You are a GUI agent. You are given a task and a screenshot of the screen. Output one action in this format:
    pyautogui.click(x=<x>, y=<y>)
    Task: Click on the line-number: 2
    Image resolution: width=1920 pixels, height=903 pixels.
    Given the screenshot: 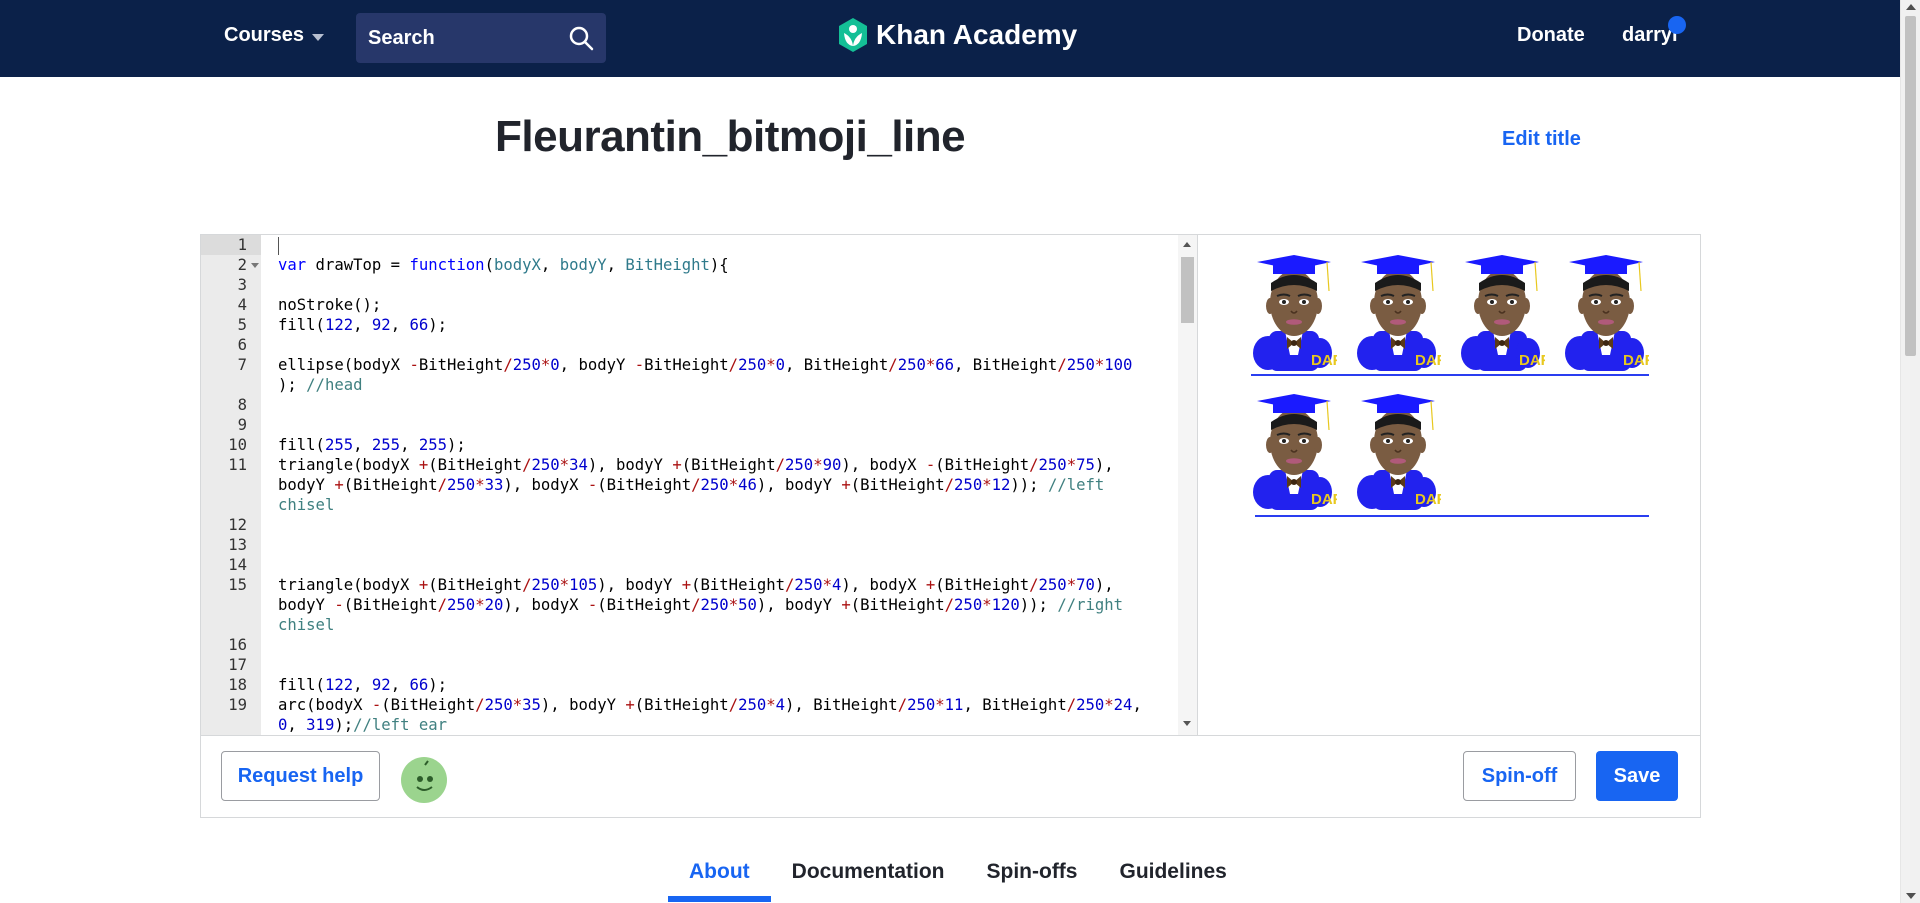 What is the action you would take?
    pyautogui.click(x=231, y=265)
    